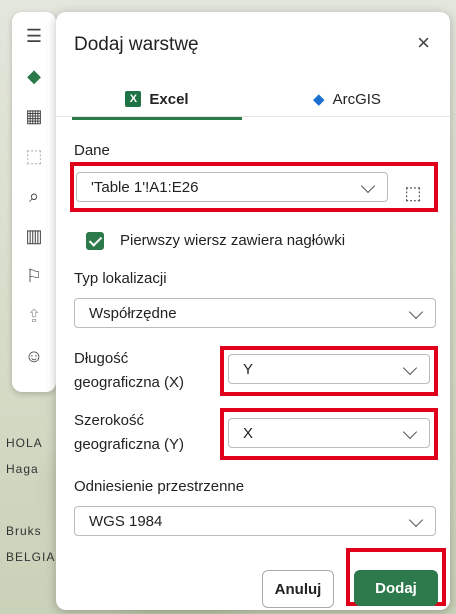  I want to click on longitude-label-line1: Długość, so click(101, 358).